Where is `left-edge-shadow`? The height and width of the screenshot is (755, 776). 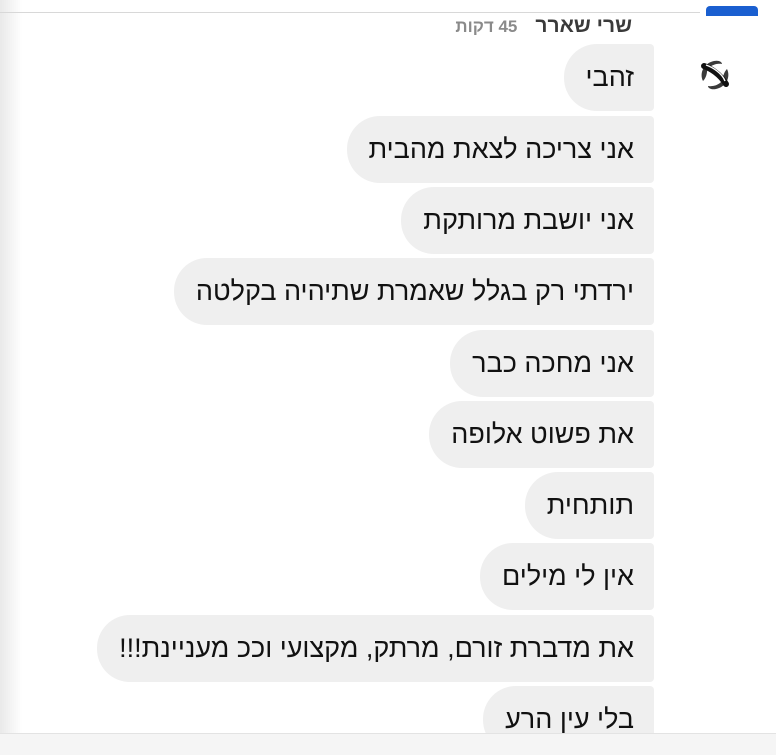 left-edge-shadow is located at coordinates (11, 377).